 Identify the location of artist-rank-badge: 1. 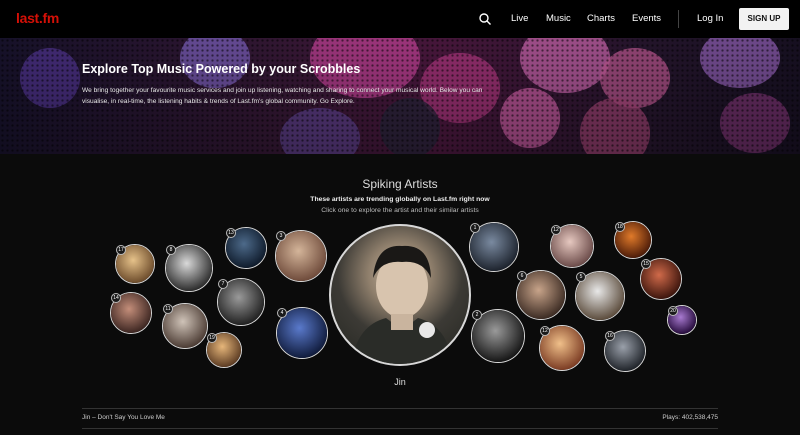
(475, 228).